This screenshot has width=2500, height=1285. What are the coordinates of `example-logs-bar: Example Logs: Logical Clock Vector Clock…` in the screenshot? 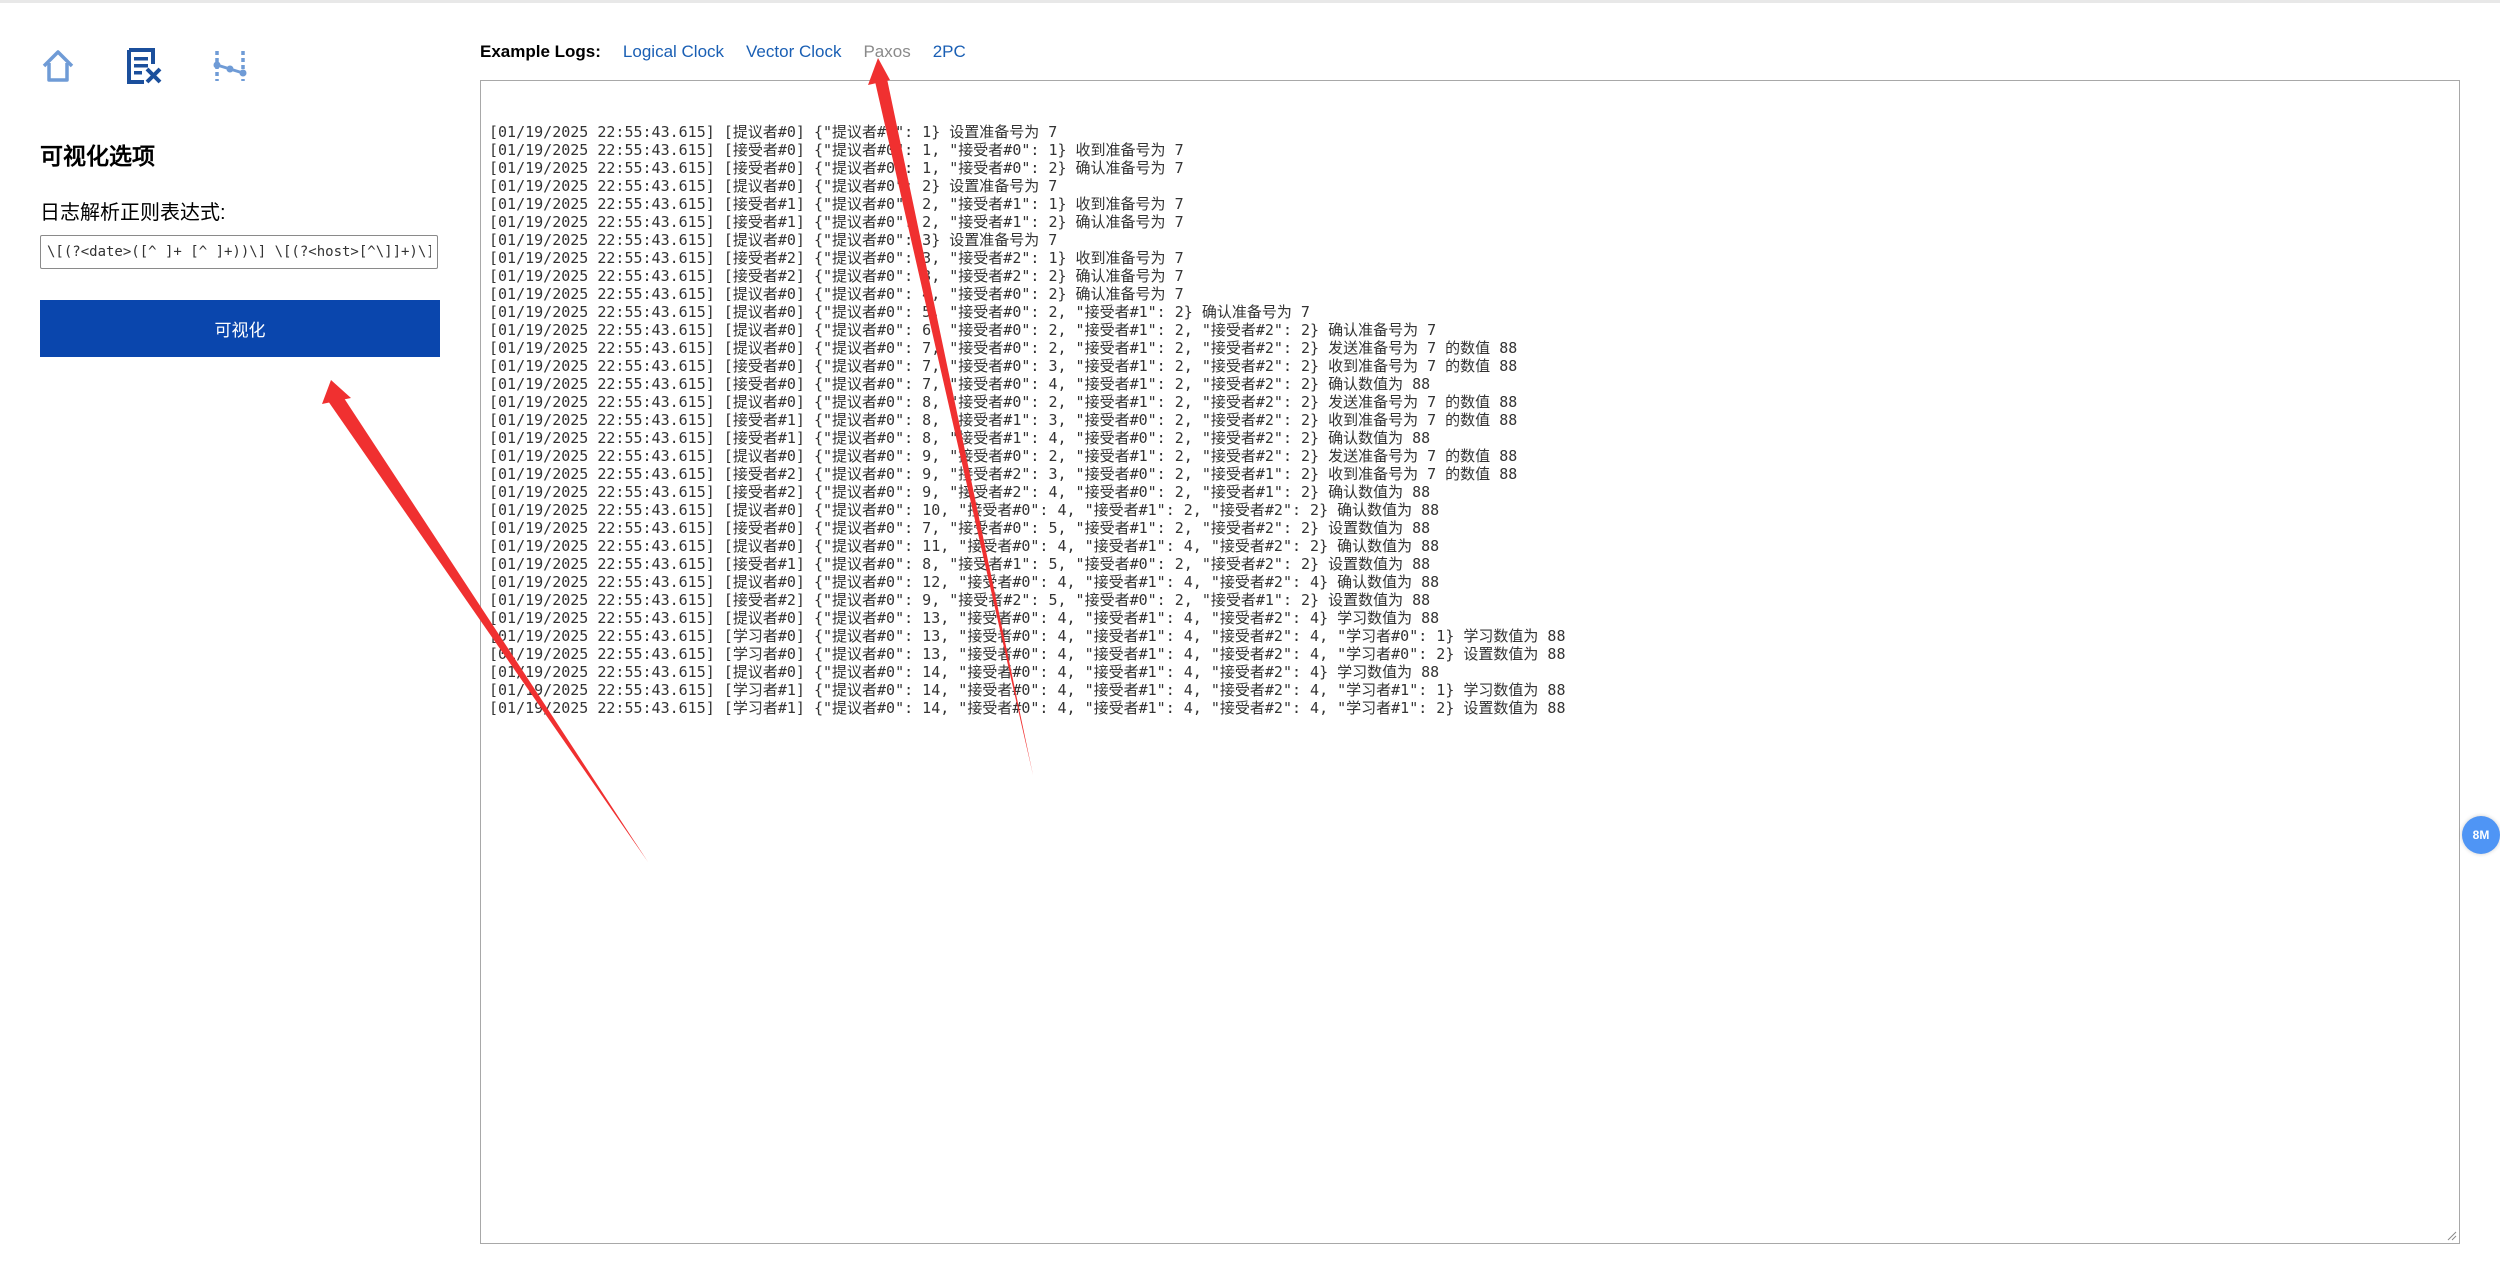 It's located at (723, 52).